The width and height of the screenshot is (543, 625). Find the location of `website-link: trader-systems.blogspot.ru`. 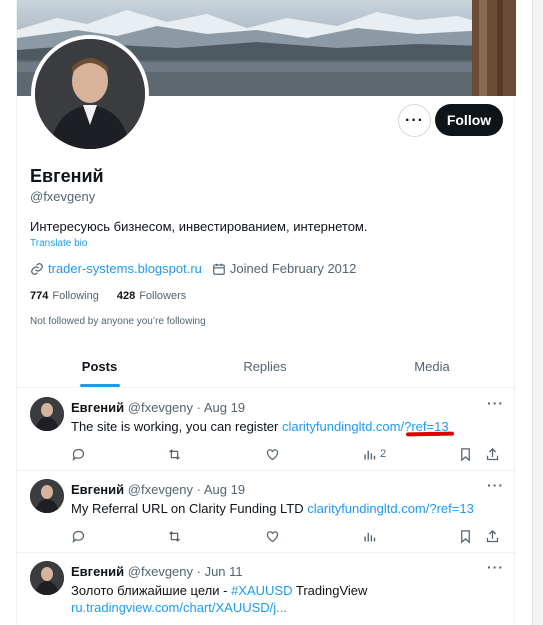

website-link: trader-systems.blogspot.ru is located at coordinates (125, 268).